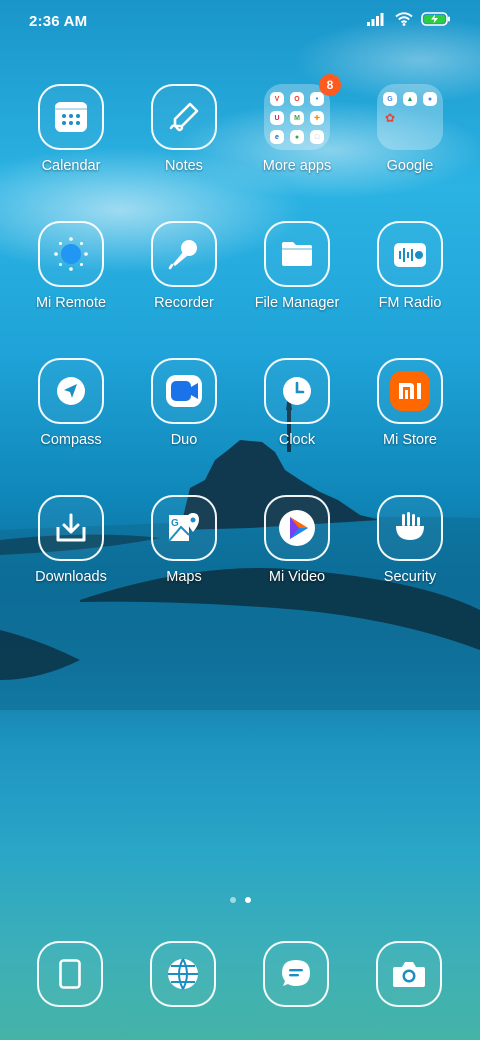 This screenshot has width=480, height=1040. I want to click on app-recorder: Recorder, so click(184, 266).